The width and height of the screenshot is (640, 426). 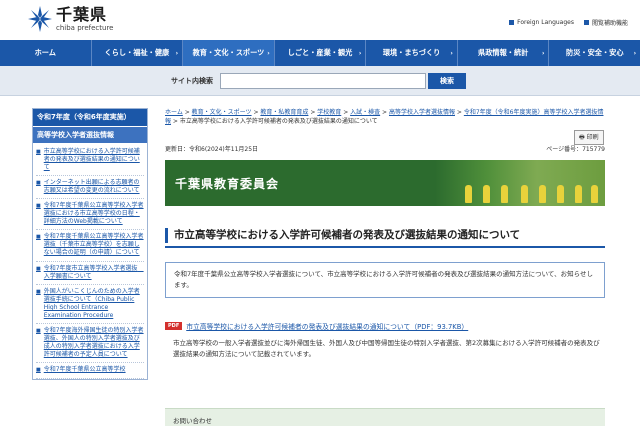 What do you see at coordinates (212, 149) in the screenshot?
I see `updated-date: 更新日：令和6(2024)年11月25日` at bounding box center [212, 149].